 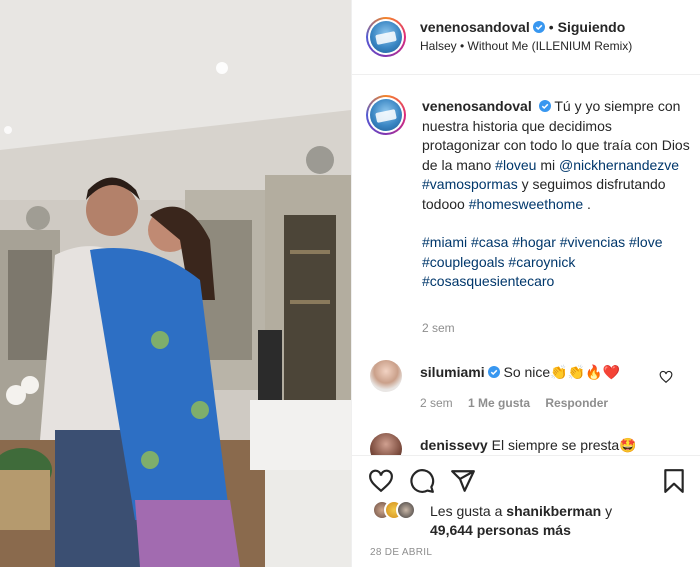 I want to click on comment-meta: 2 sem 1 Me gusta Responder, so click(x=520, y=403).